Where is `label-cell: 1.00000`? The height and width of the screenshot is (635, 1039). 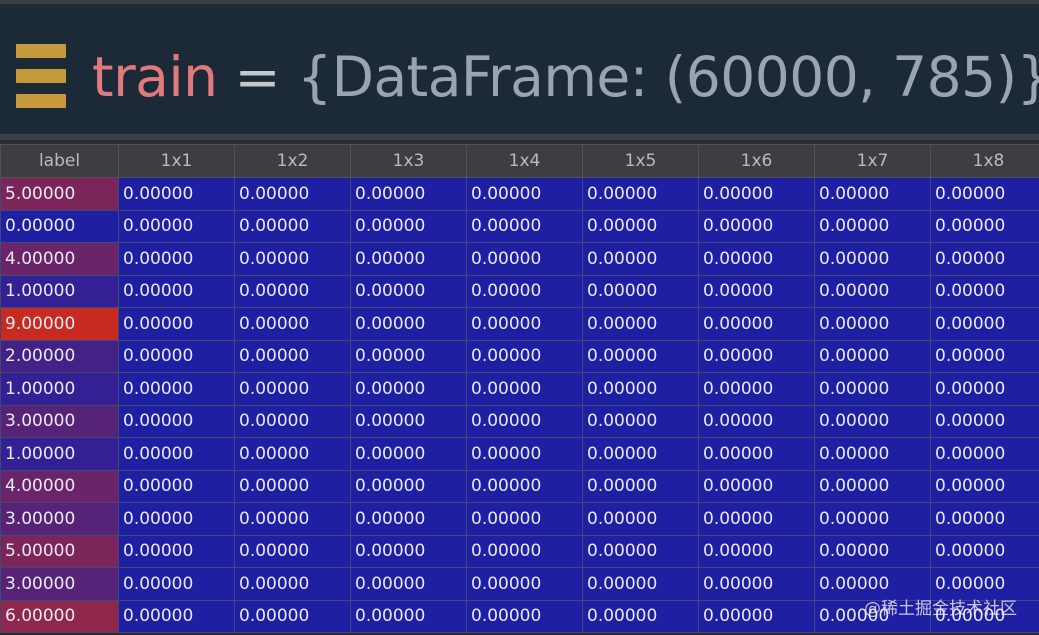 label-cell: 1.00000 is located at coordinates (59, 291).